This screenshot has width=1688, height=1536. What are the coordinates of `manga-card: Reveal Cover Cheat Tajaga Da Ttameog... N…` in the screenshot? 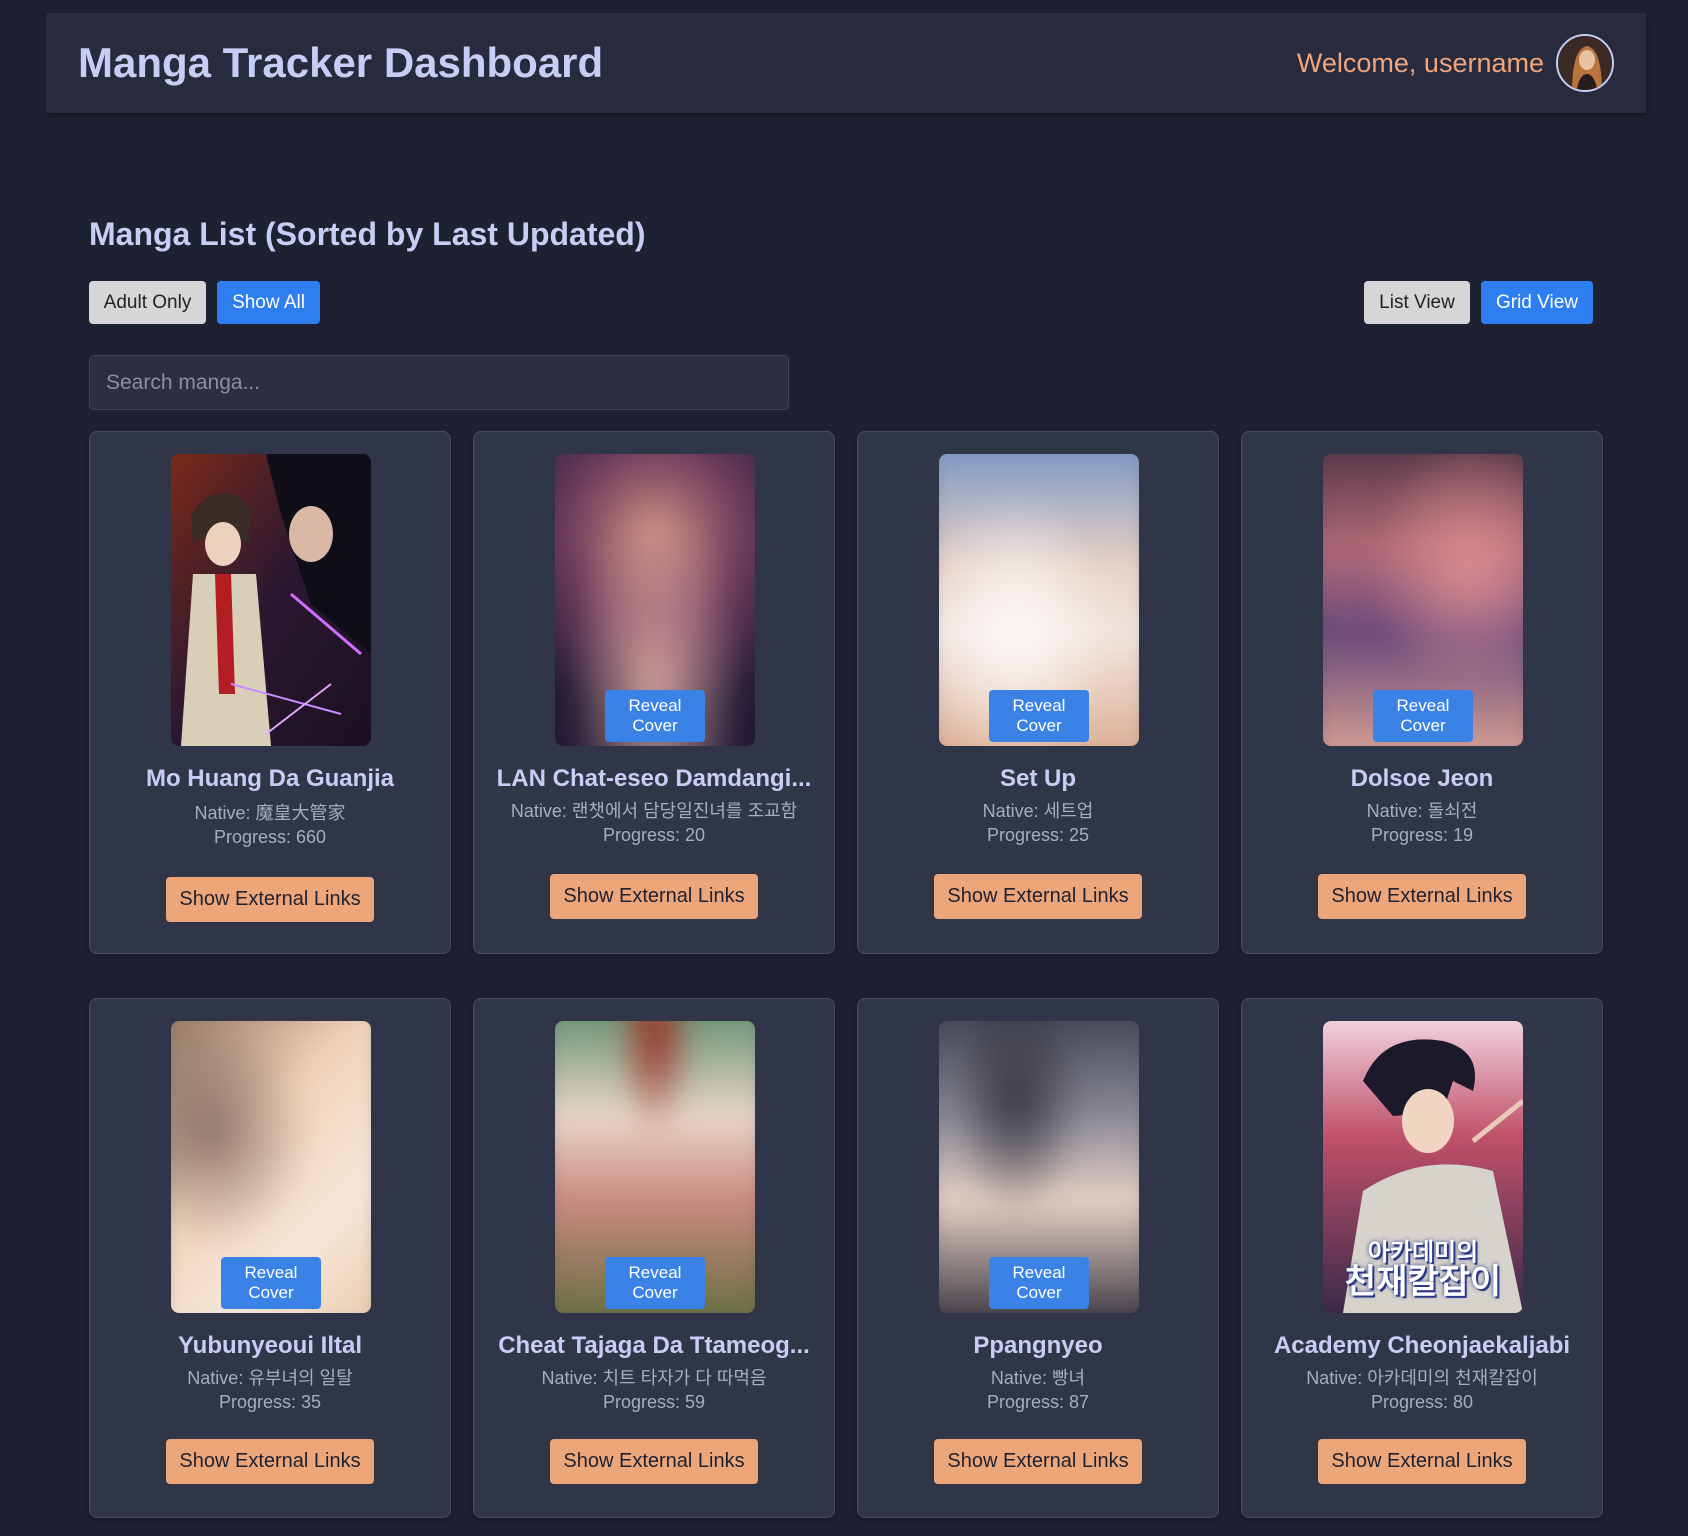 It's located at (654, 1258).